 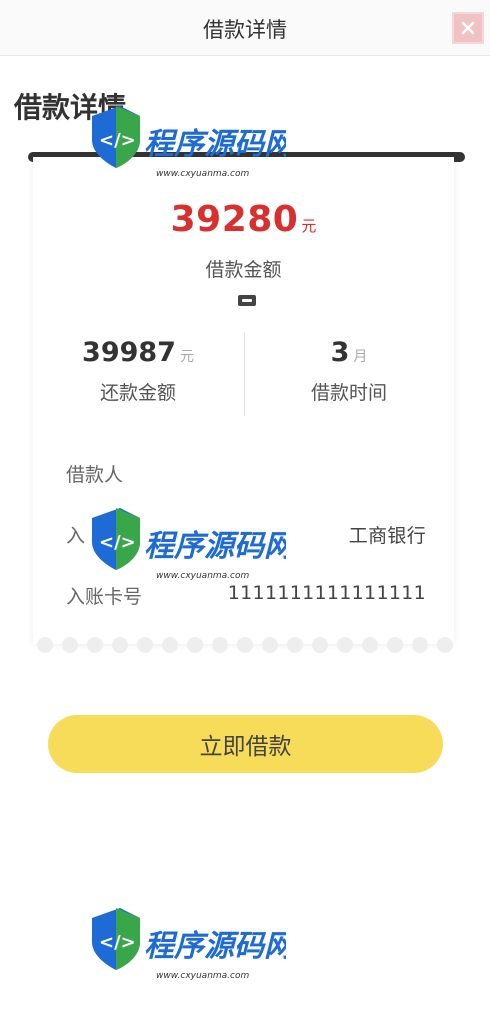 I want to click on page-title: 借款详情, so click(x=245, y=30).